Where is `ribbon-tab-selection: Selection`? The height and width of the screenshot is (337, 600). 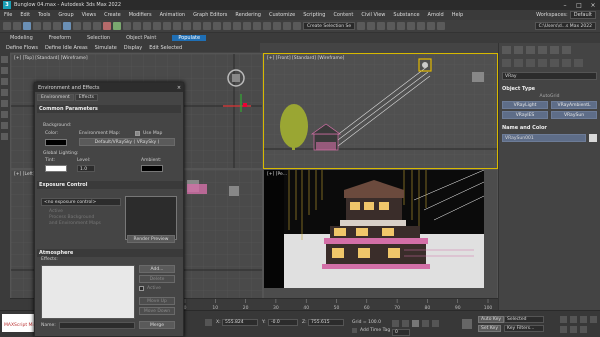
ribbon-tab-selection: Selection is located at coordinates (98, 38).